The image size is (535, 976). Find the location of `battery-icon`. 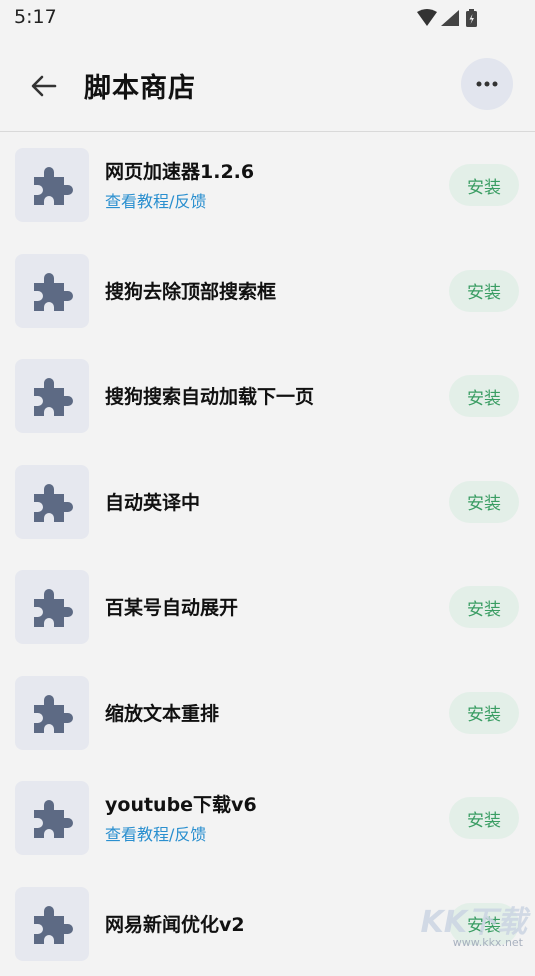

battery-icon is located at coordinates (471, 18).